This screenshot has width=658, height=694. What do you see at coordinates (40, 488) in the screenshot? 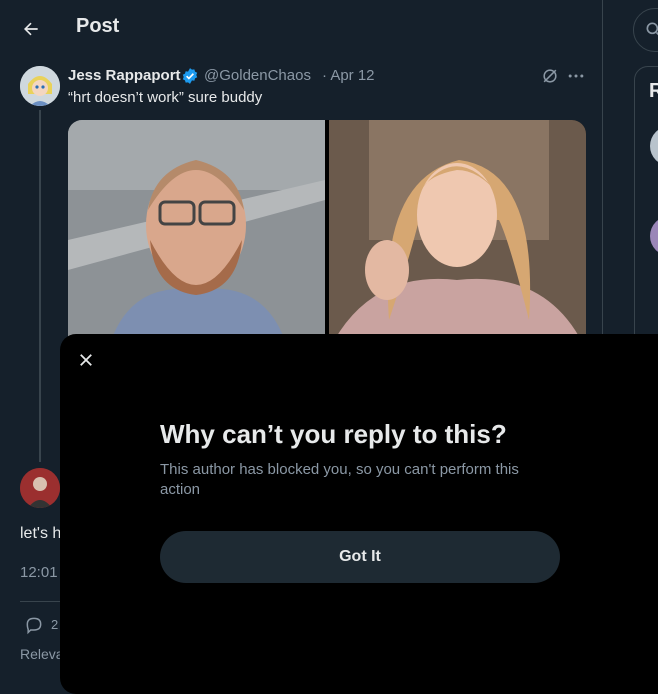
I see `reply-avatar` at bounding box center [40, 488].